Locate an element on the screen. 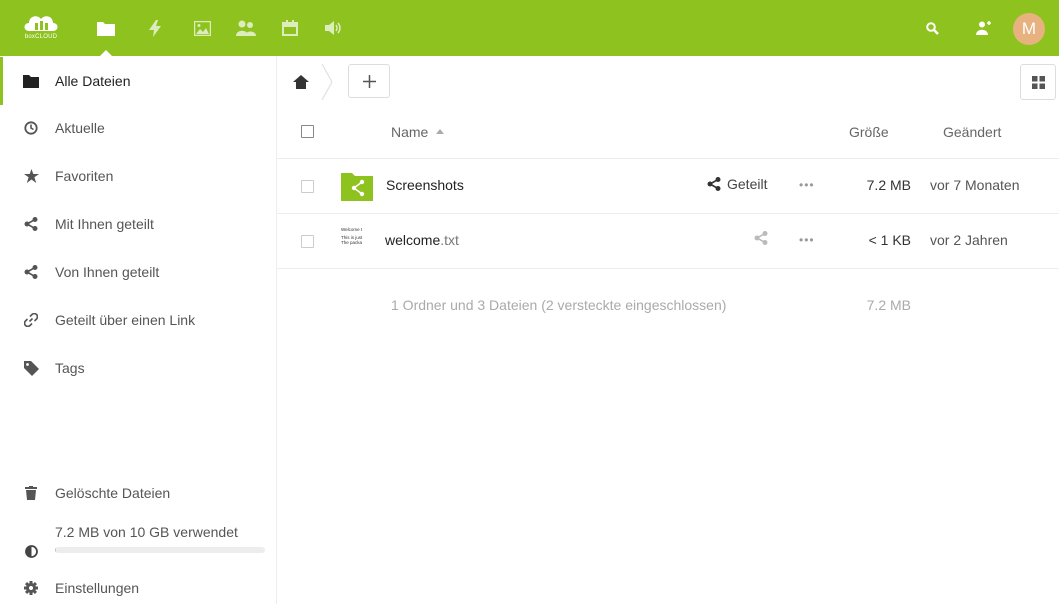 The height and width of the screenshot is (612, 1059). share-button is located at coordinates (761, 238).